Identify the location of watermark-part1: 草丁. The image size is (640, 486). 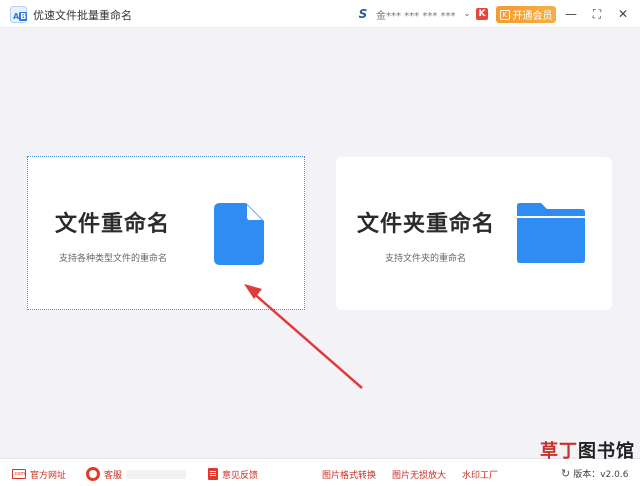
(559, 451).